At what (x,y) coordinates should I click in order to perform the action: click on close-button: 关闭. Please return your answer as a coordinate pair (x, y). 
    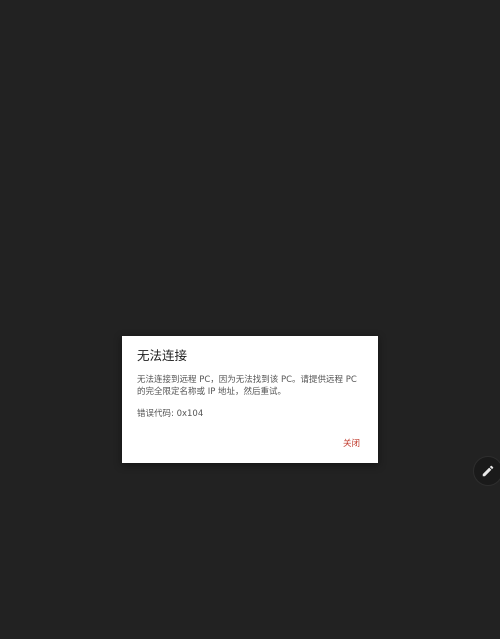
    Looking at the image, I should click on (351, 444).